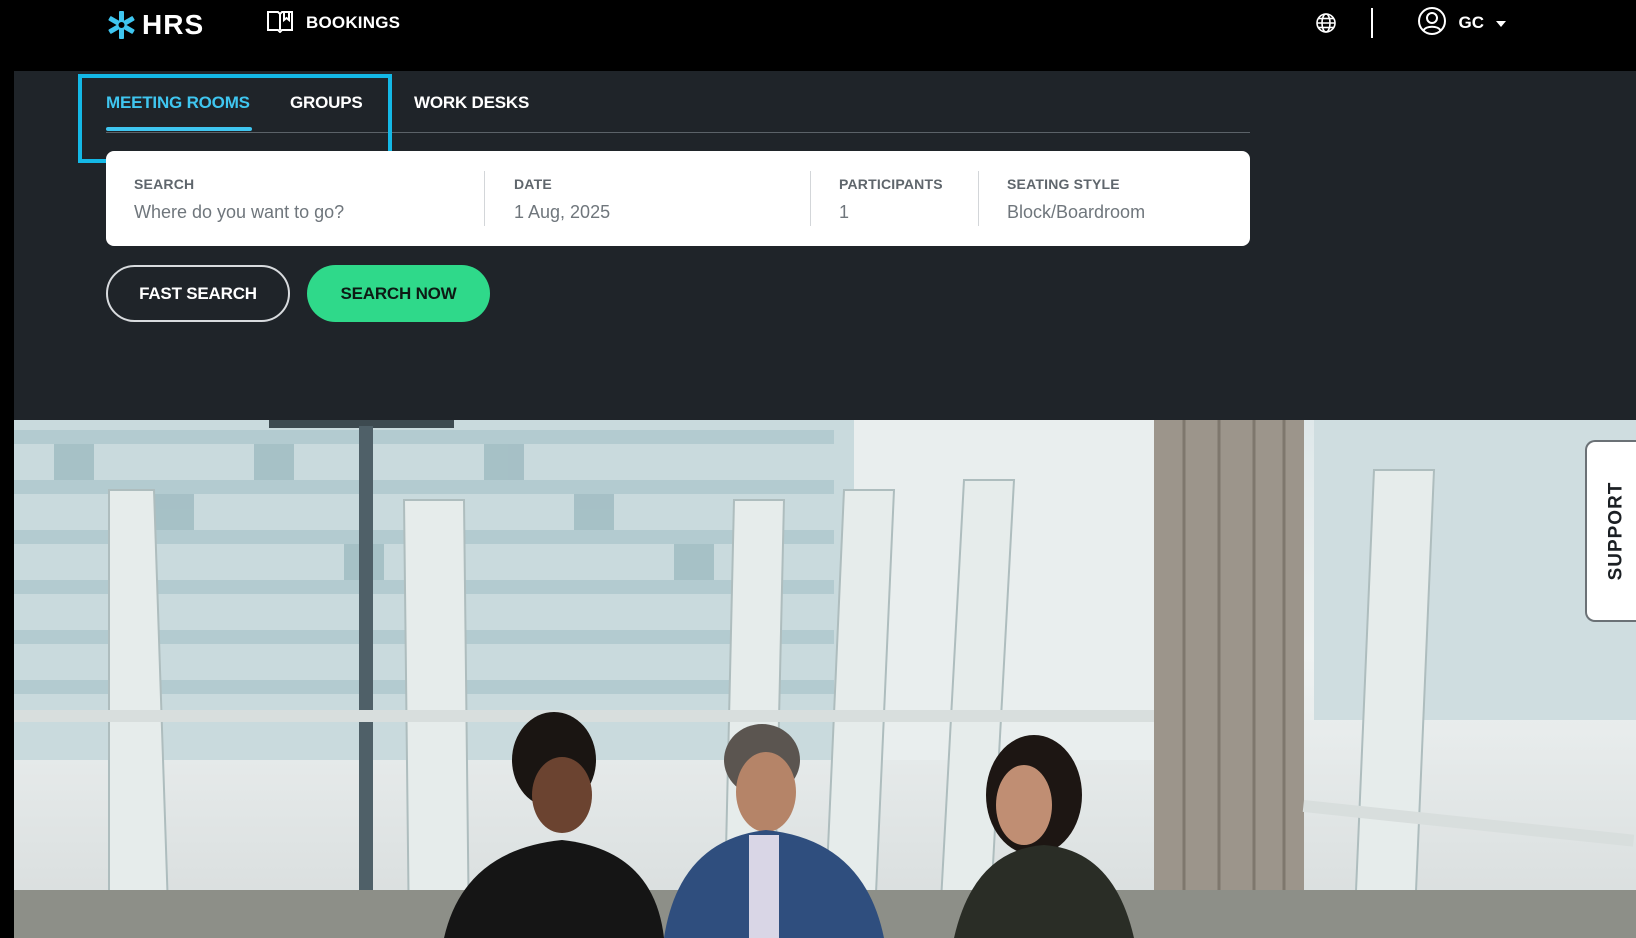  What do you see at coordinates (284, 212) in the screenshot?
I see `search-input` at bounding box center [284, 212].